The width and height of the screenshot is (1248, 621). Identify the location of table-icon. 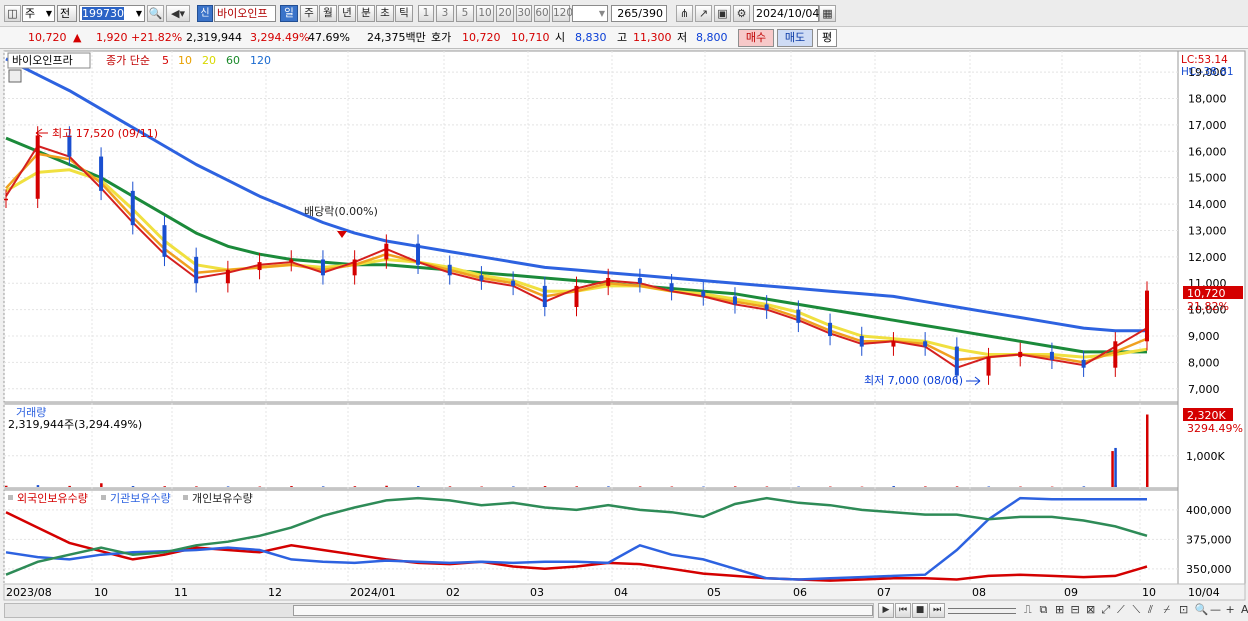
(15, 76).